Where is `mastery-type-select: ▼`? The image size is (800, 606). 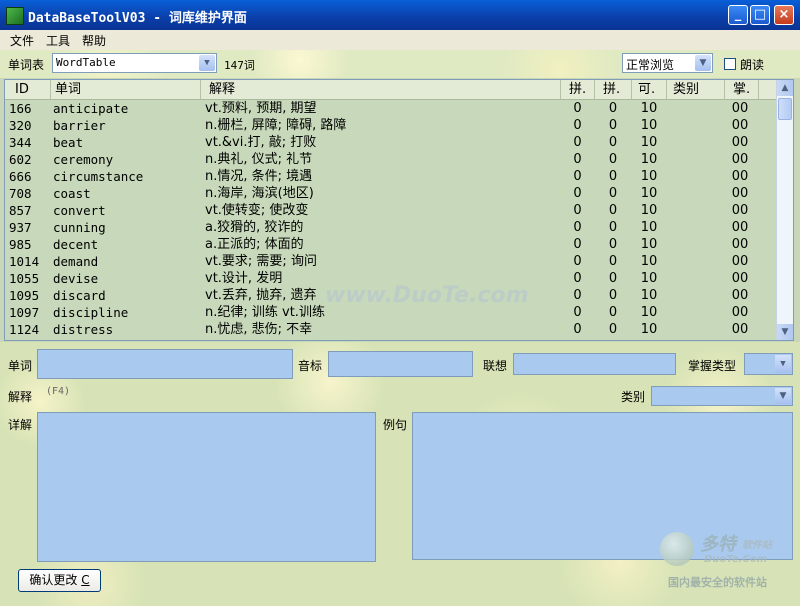
mastery-type-select: ▼ is located at coordinates (768, 364).